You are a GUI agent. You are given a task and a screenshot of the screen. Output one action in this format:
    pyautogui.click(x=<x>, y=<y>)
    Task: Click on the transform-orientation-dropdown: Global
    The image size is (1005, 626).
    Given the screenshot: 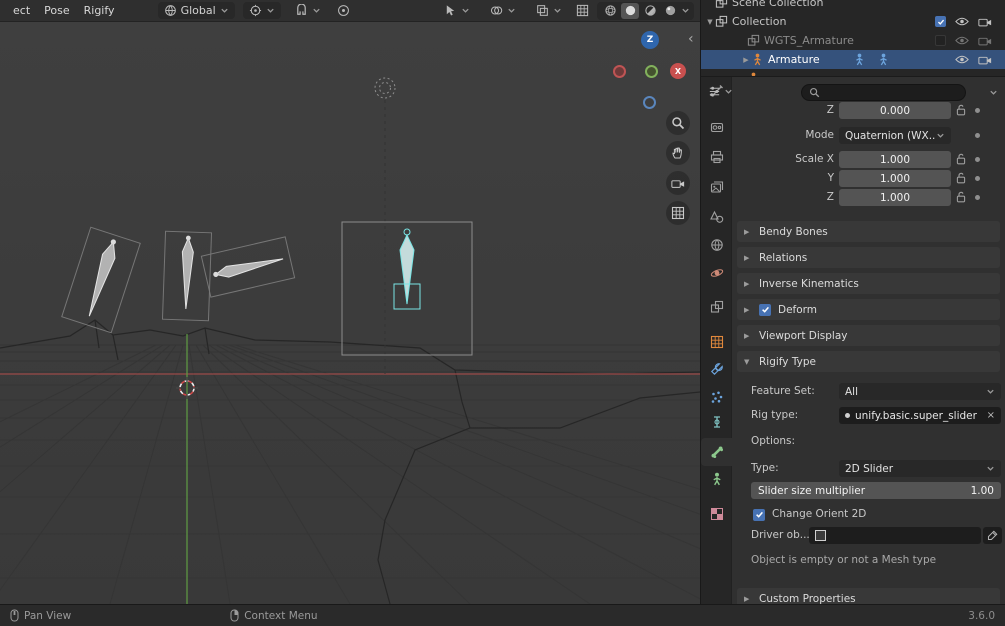 What is the action you would take?
    pyautogui.click(x=196, y=10)
    